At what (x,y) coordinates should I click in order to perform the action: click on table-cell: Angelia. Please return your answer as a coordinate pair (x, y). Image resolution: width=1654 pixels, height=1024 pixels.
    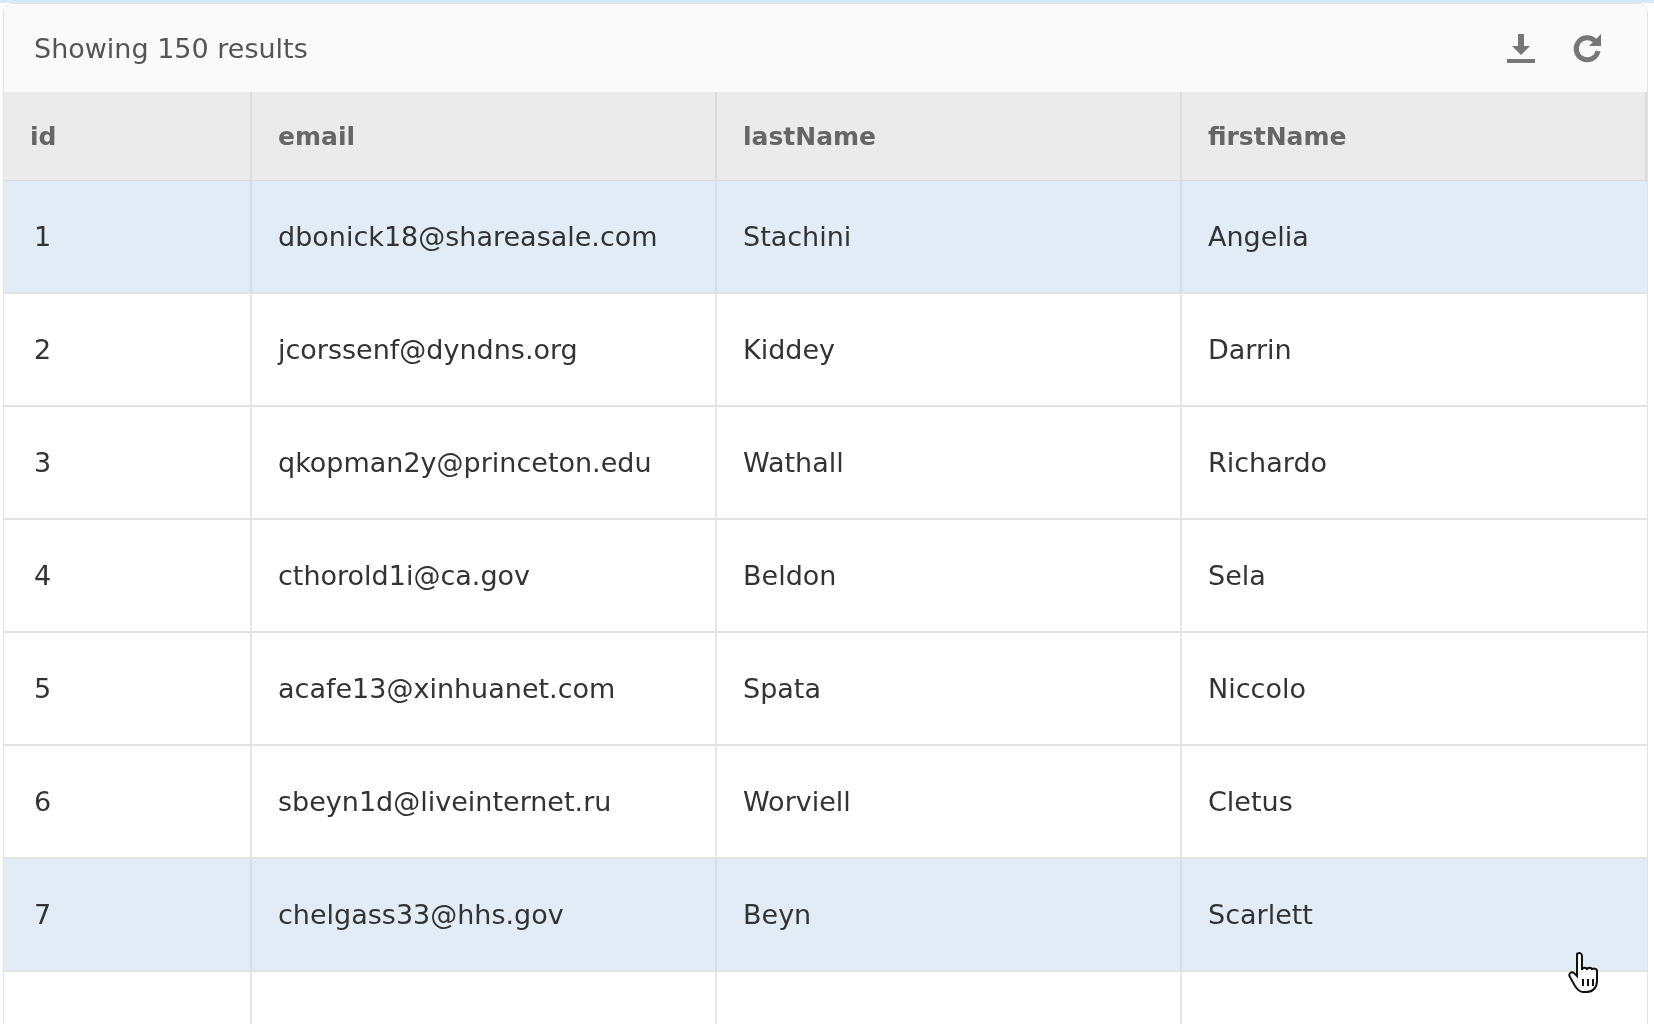
    Looking at the image, I should click on (1414, 237).